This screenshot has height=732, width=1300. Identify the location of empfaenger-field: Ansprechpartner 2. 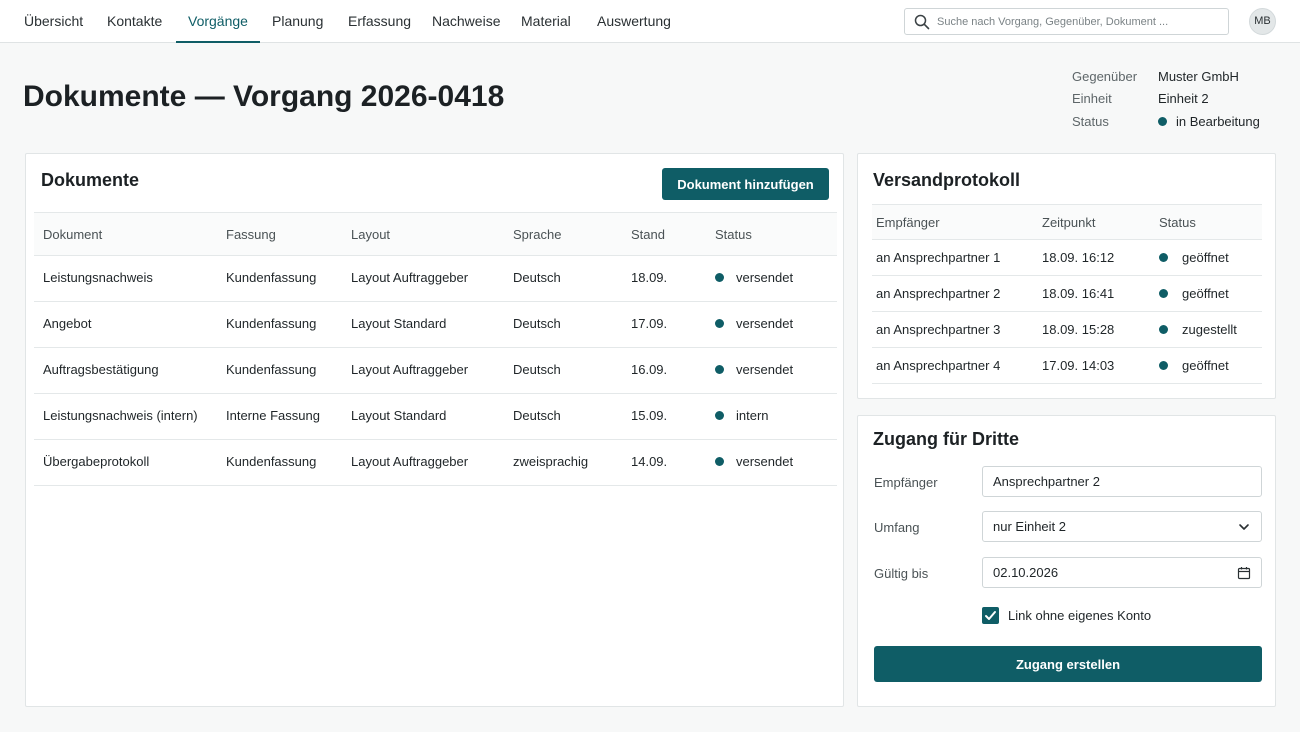
(1122, 481).